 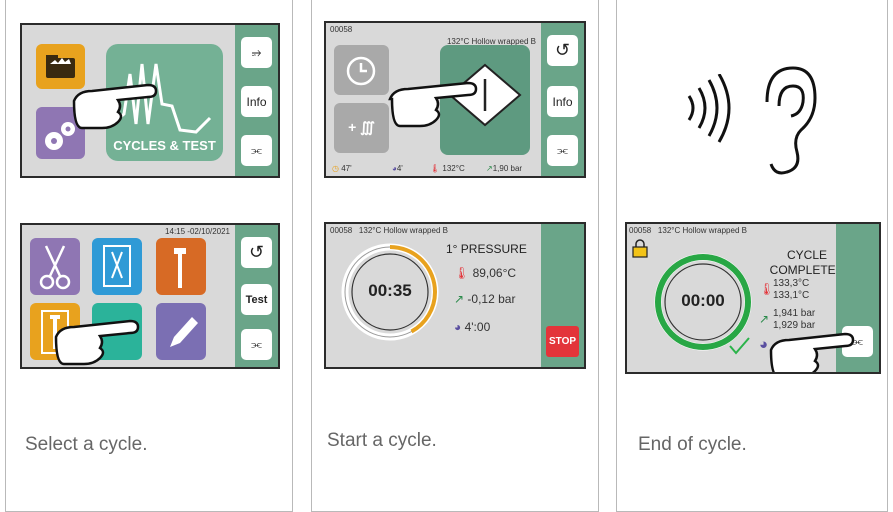 I want to click on side-panel: ↺ Info ⫘, so click(x=562, y=99).